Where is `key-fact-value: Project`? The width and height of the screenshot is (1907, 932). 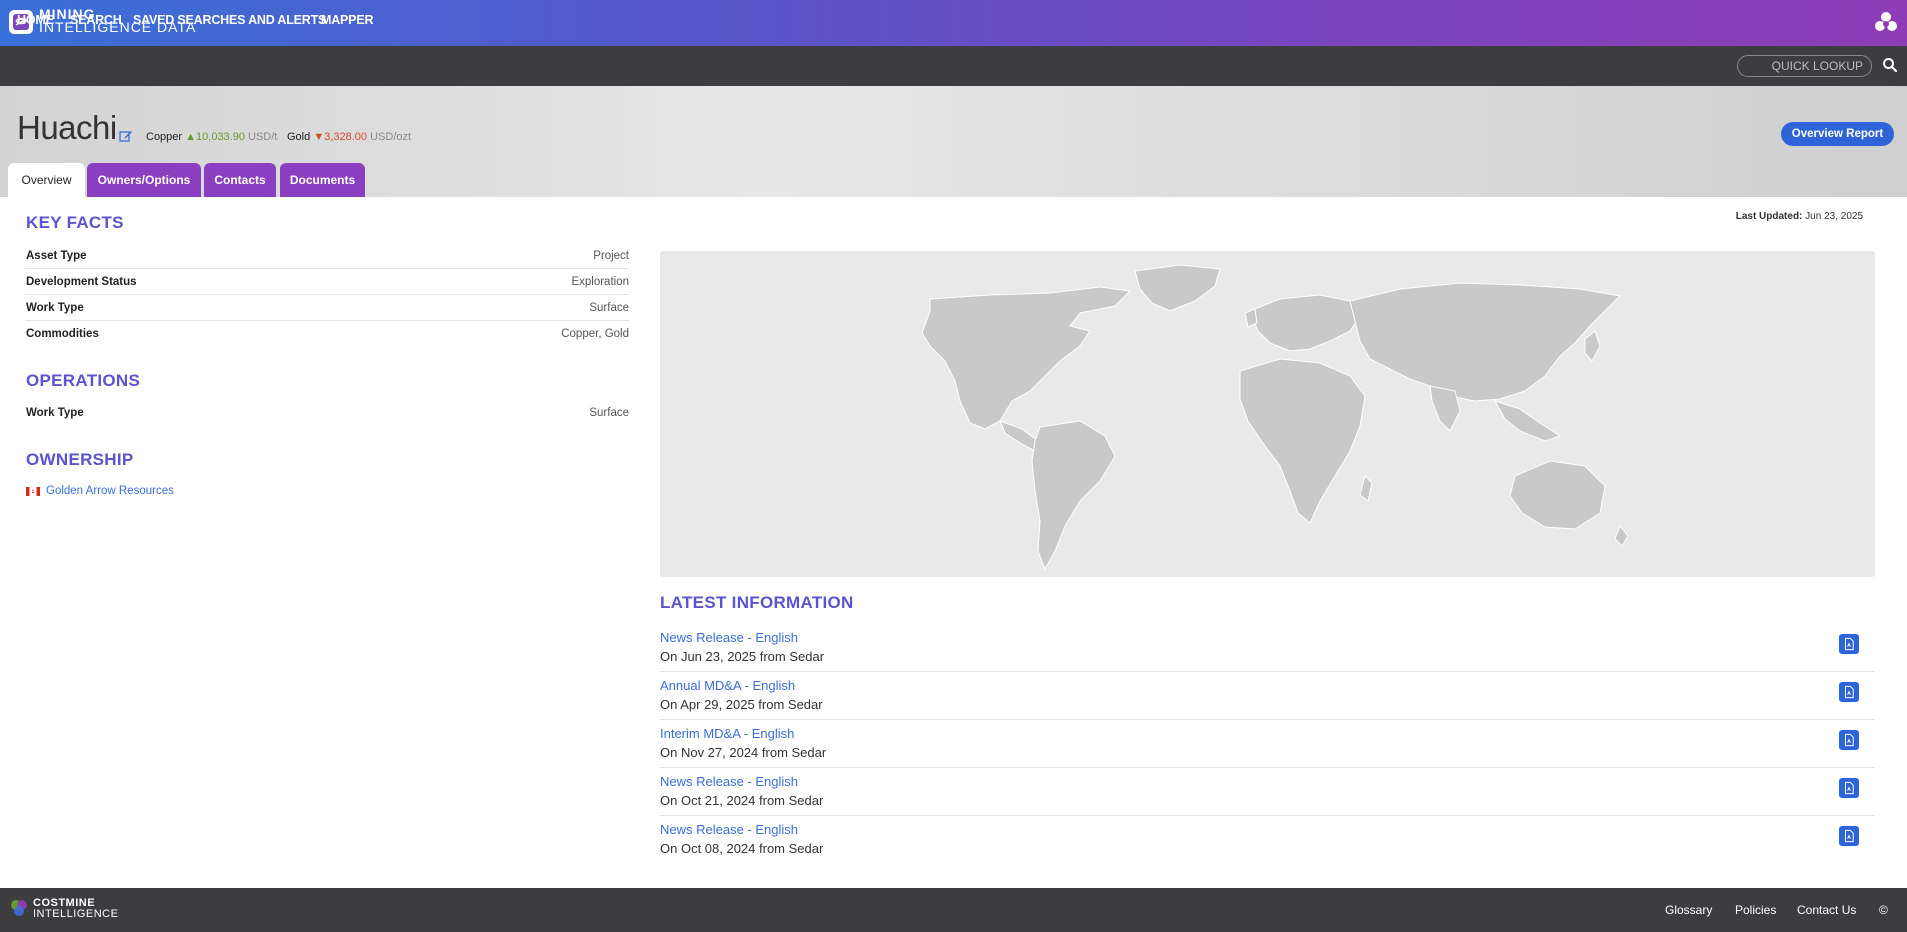
key-fact-value: Project is located at coordinates (611, 256).